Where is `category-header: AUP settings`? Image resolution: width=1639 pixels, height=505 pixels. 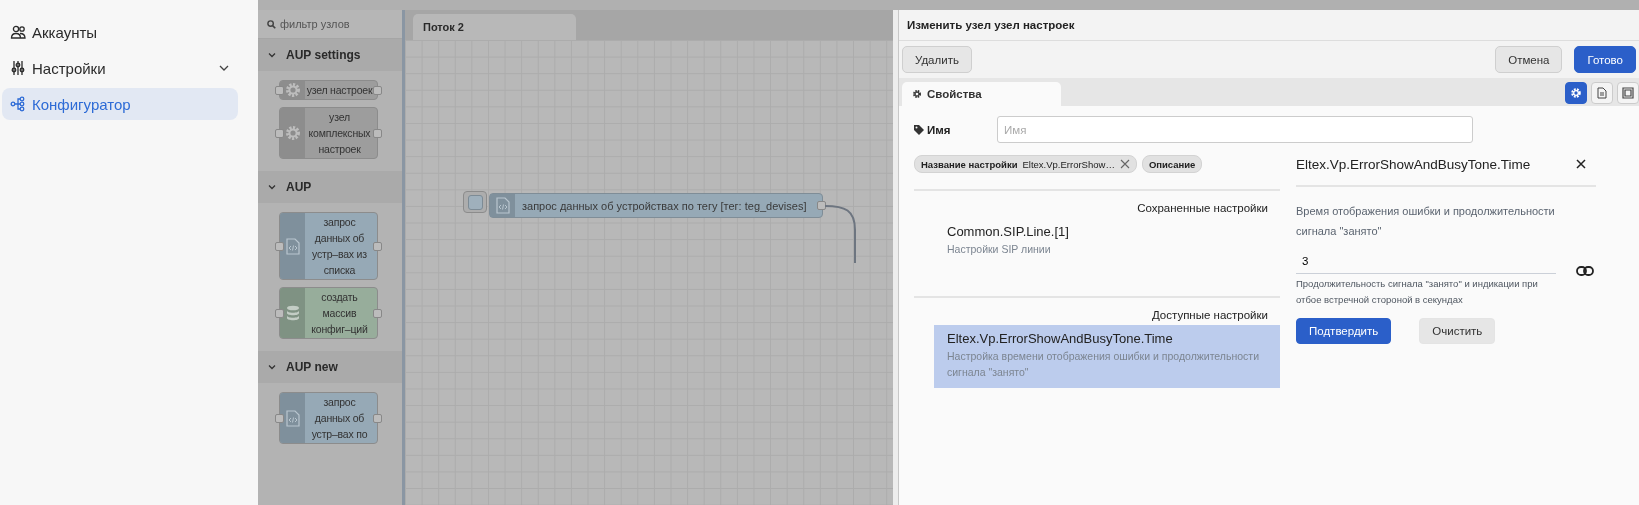 category-header: AUP settings is located at coordinates (330, 55).